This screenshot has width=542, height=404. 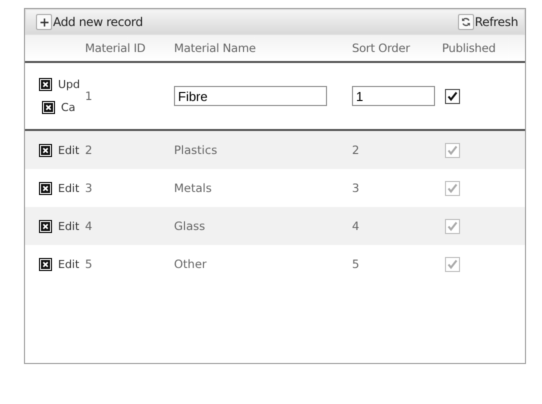 What do you see at coordinates (397, 48) in the screenshot?
I see `column-header: Sort Order` at bounding box center [397, 48].